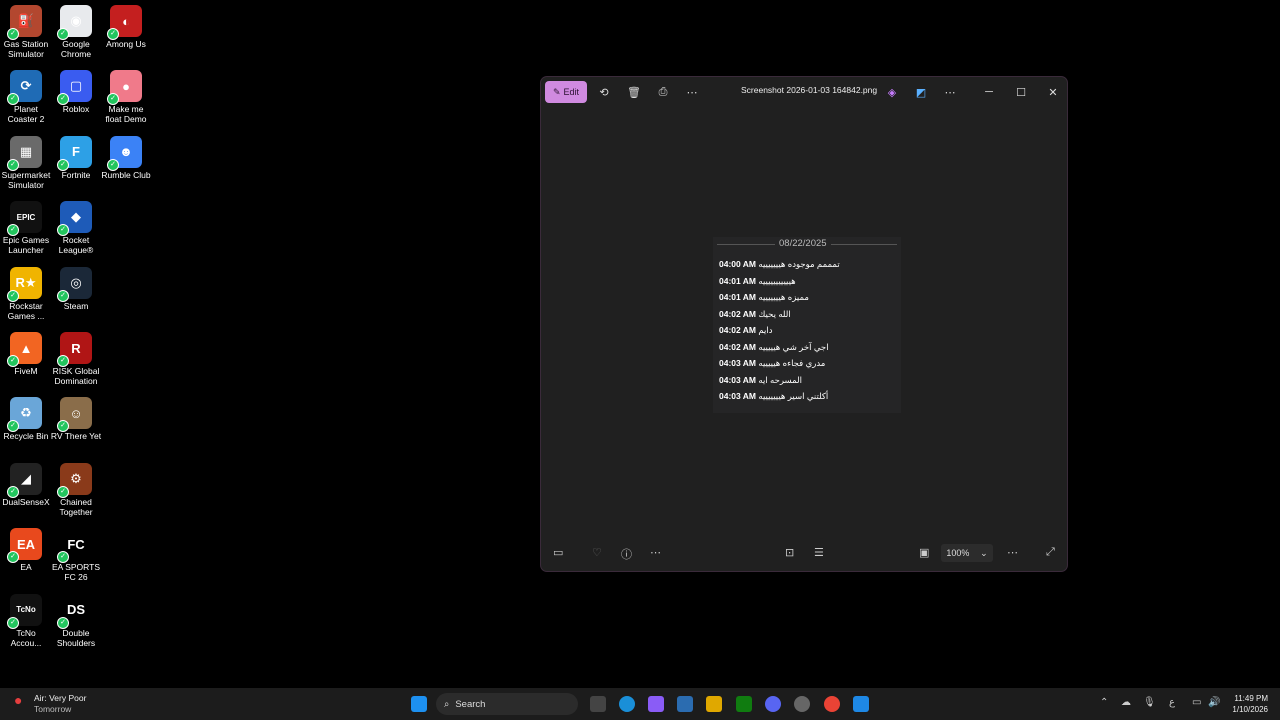 Image resolution: width=1280 pixels, height=720 pixels. What do you see at coordinates (124, 153) in the screenshot?
I see `rumble-club-icon: ☻ ✓` at bounding box center [124, 153].